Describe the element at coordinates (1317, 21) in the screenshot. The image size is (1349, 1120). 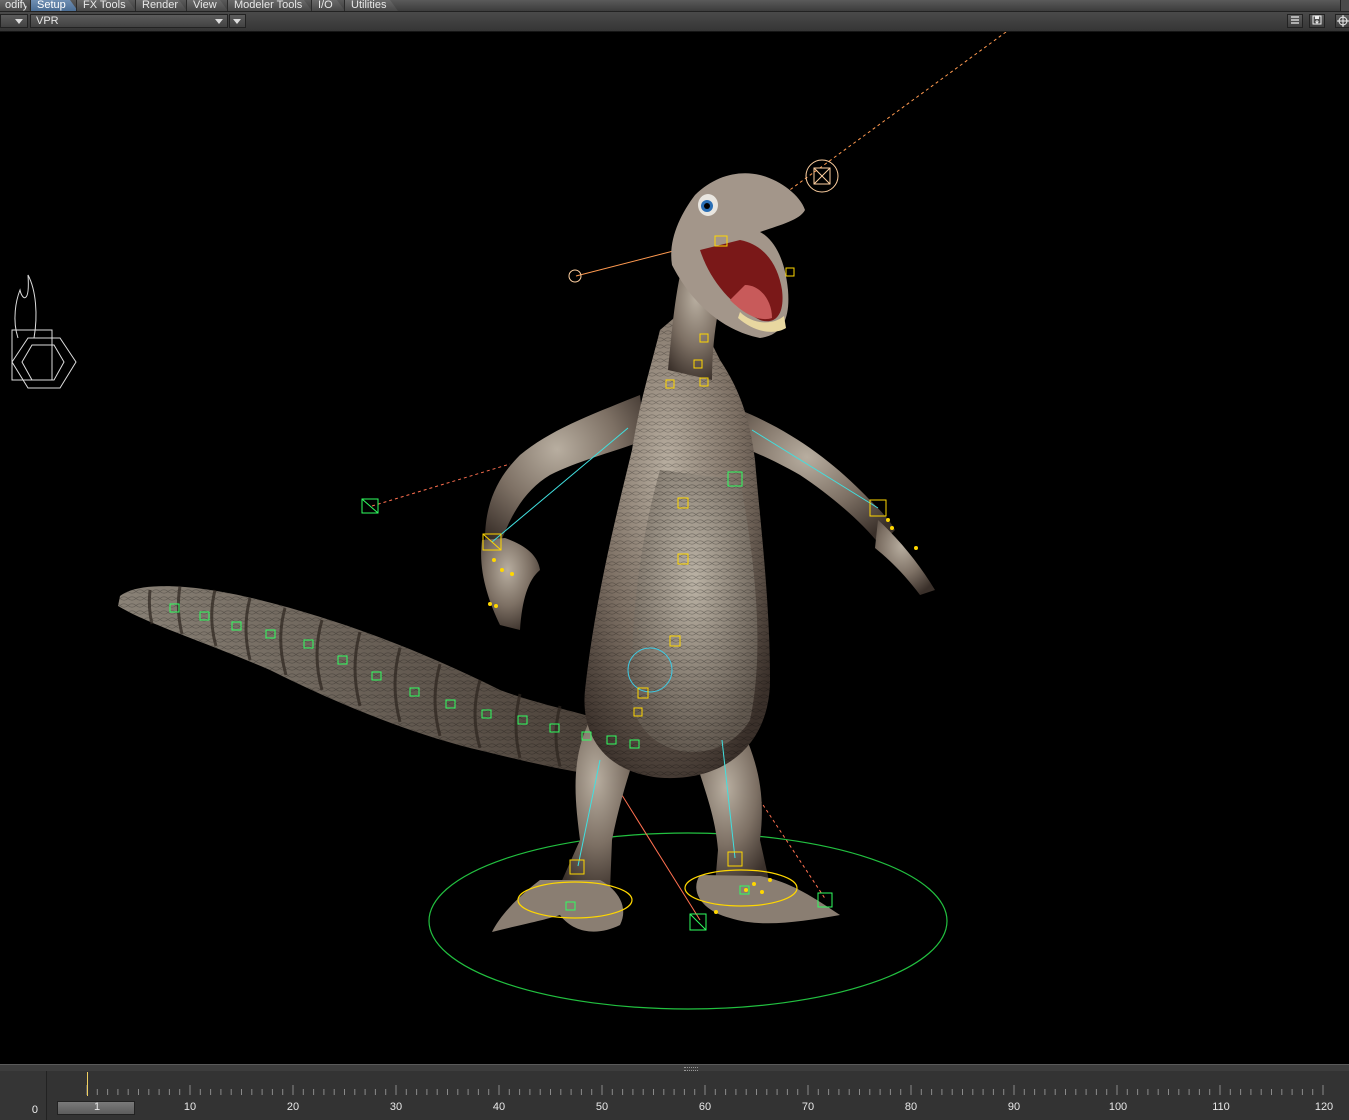
I see `save-icon` at that location.